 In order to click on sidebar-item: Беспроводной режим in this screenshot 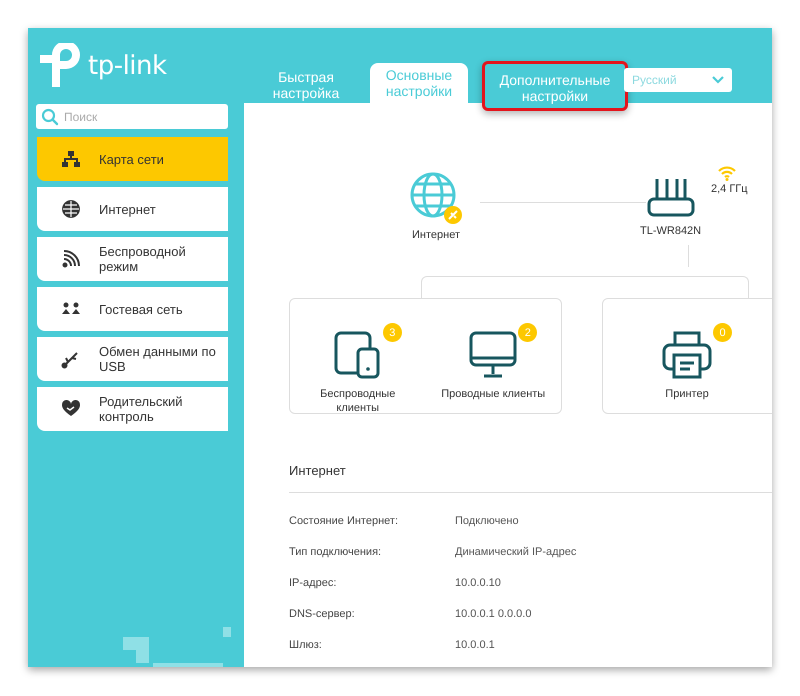, I will do `click(132, 259)`.